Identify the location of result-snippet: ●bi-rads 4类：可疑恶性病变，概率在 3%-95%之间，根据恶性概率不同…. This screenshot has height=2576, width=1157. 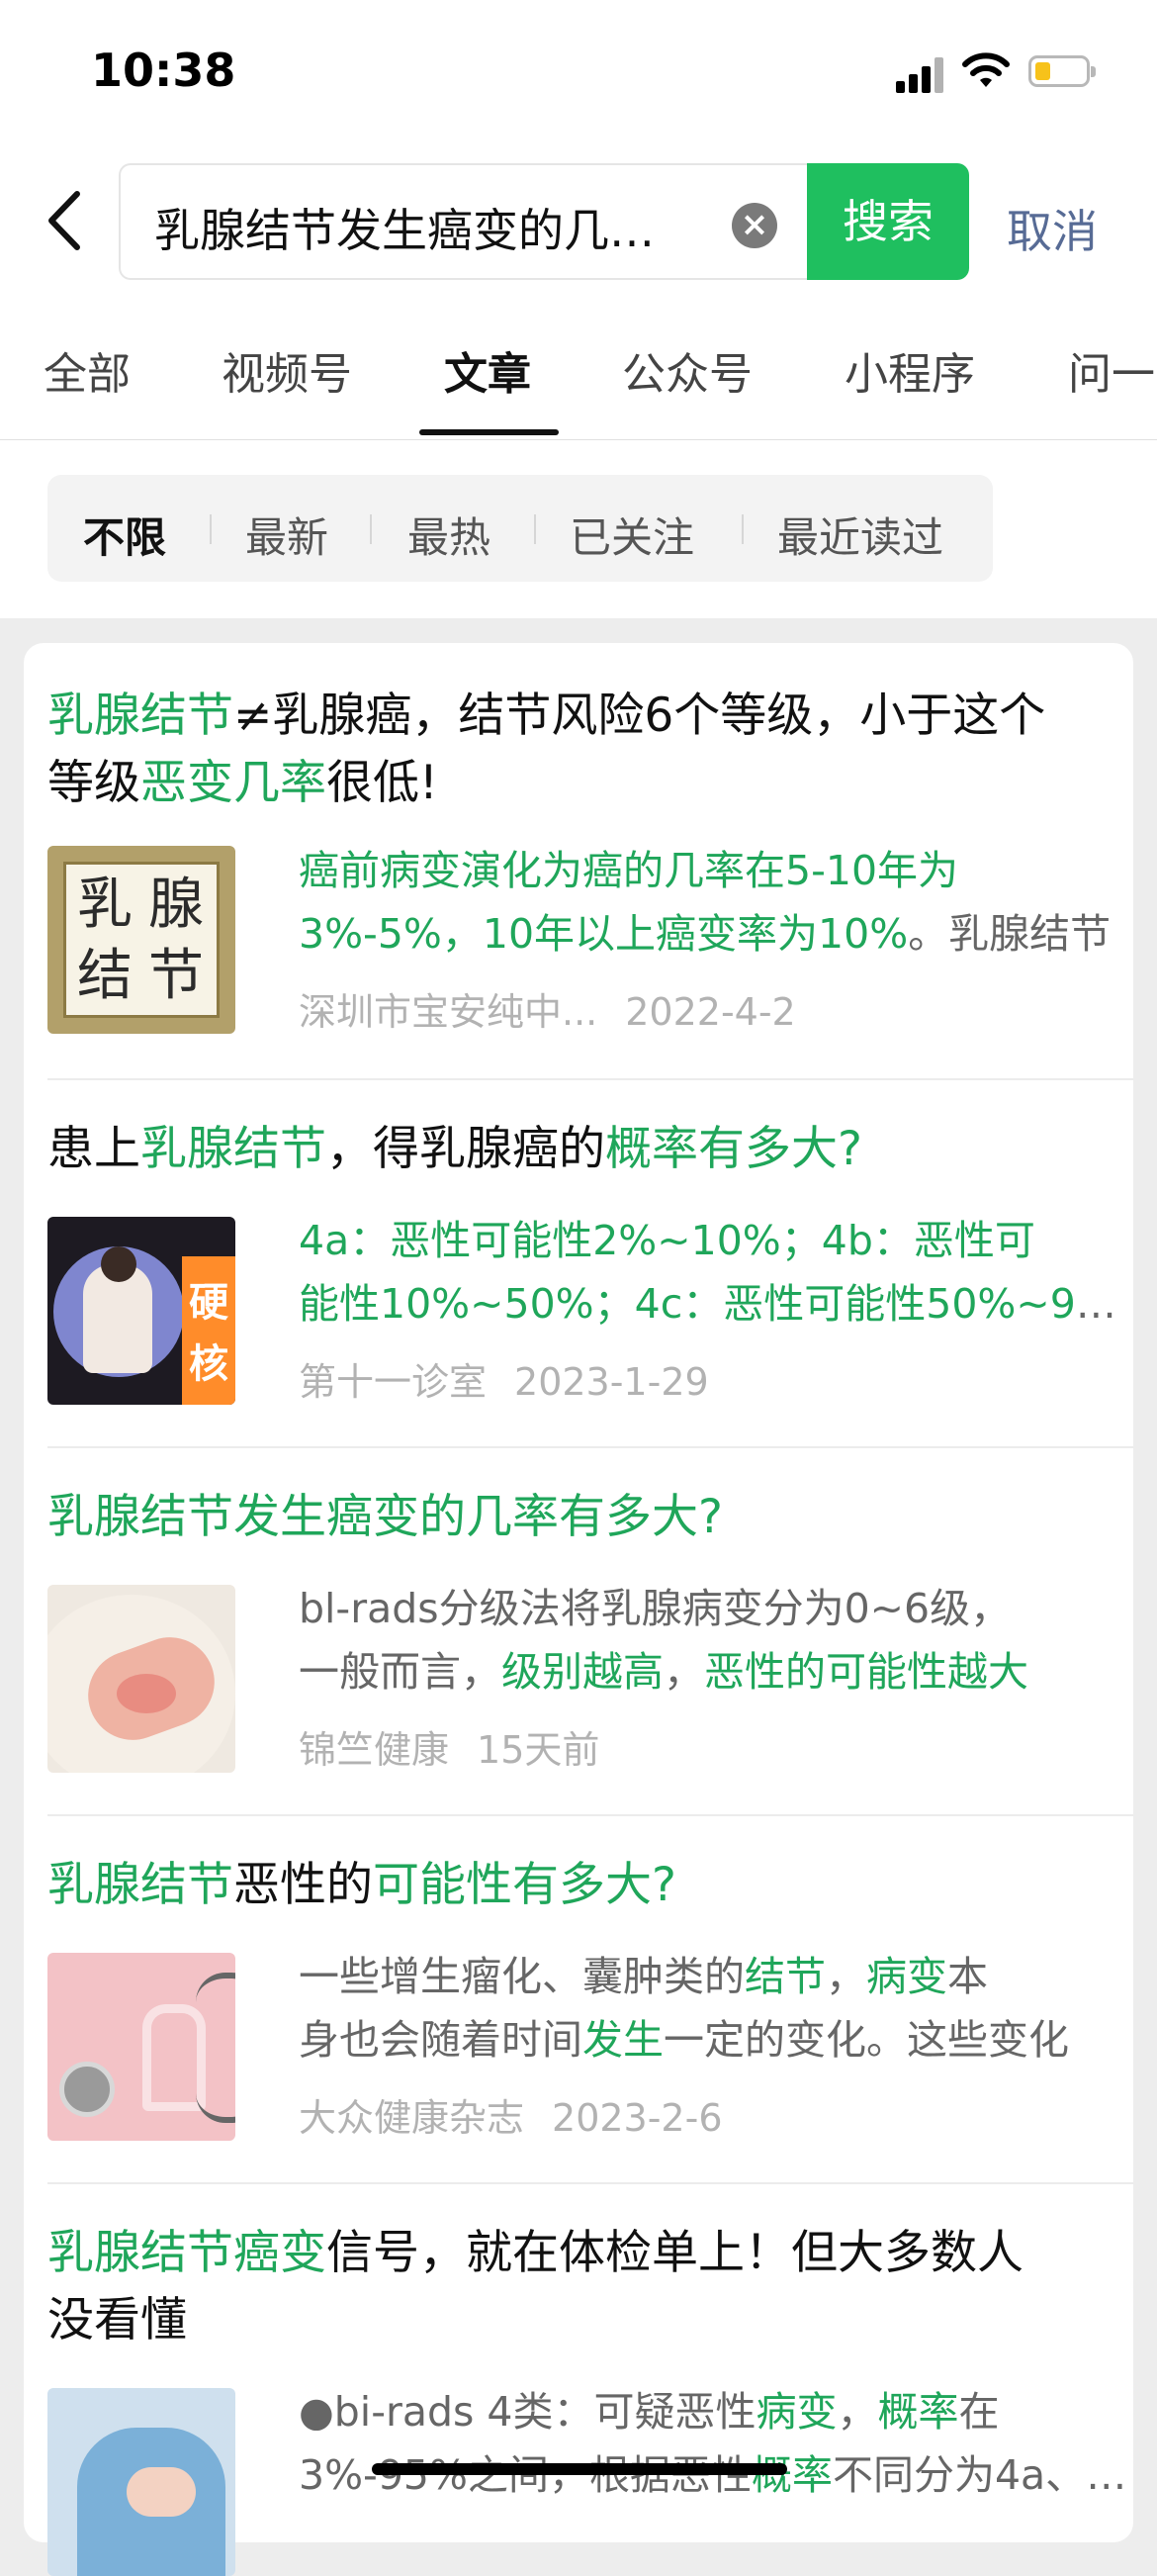
(715, 2444).